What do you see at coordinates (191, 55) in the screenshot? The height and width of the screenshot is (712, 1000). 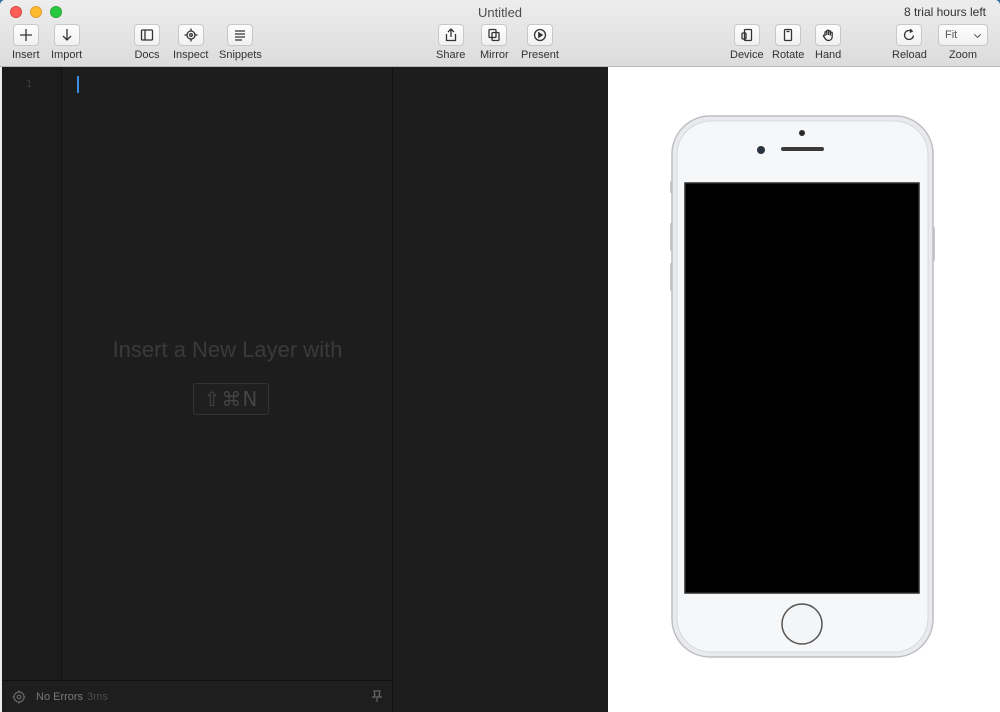 I see `inspect-label: Inspect` at bounding box center [191, 55].